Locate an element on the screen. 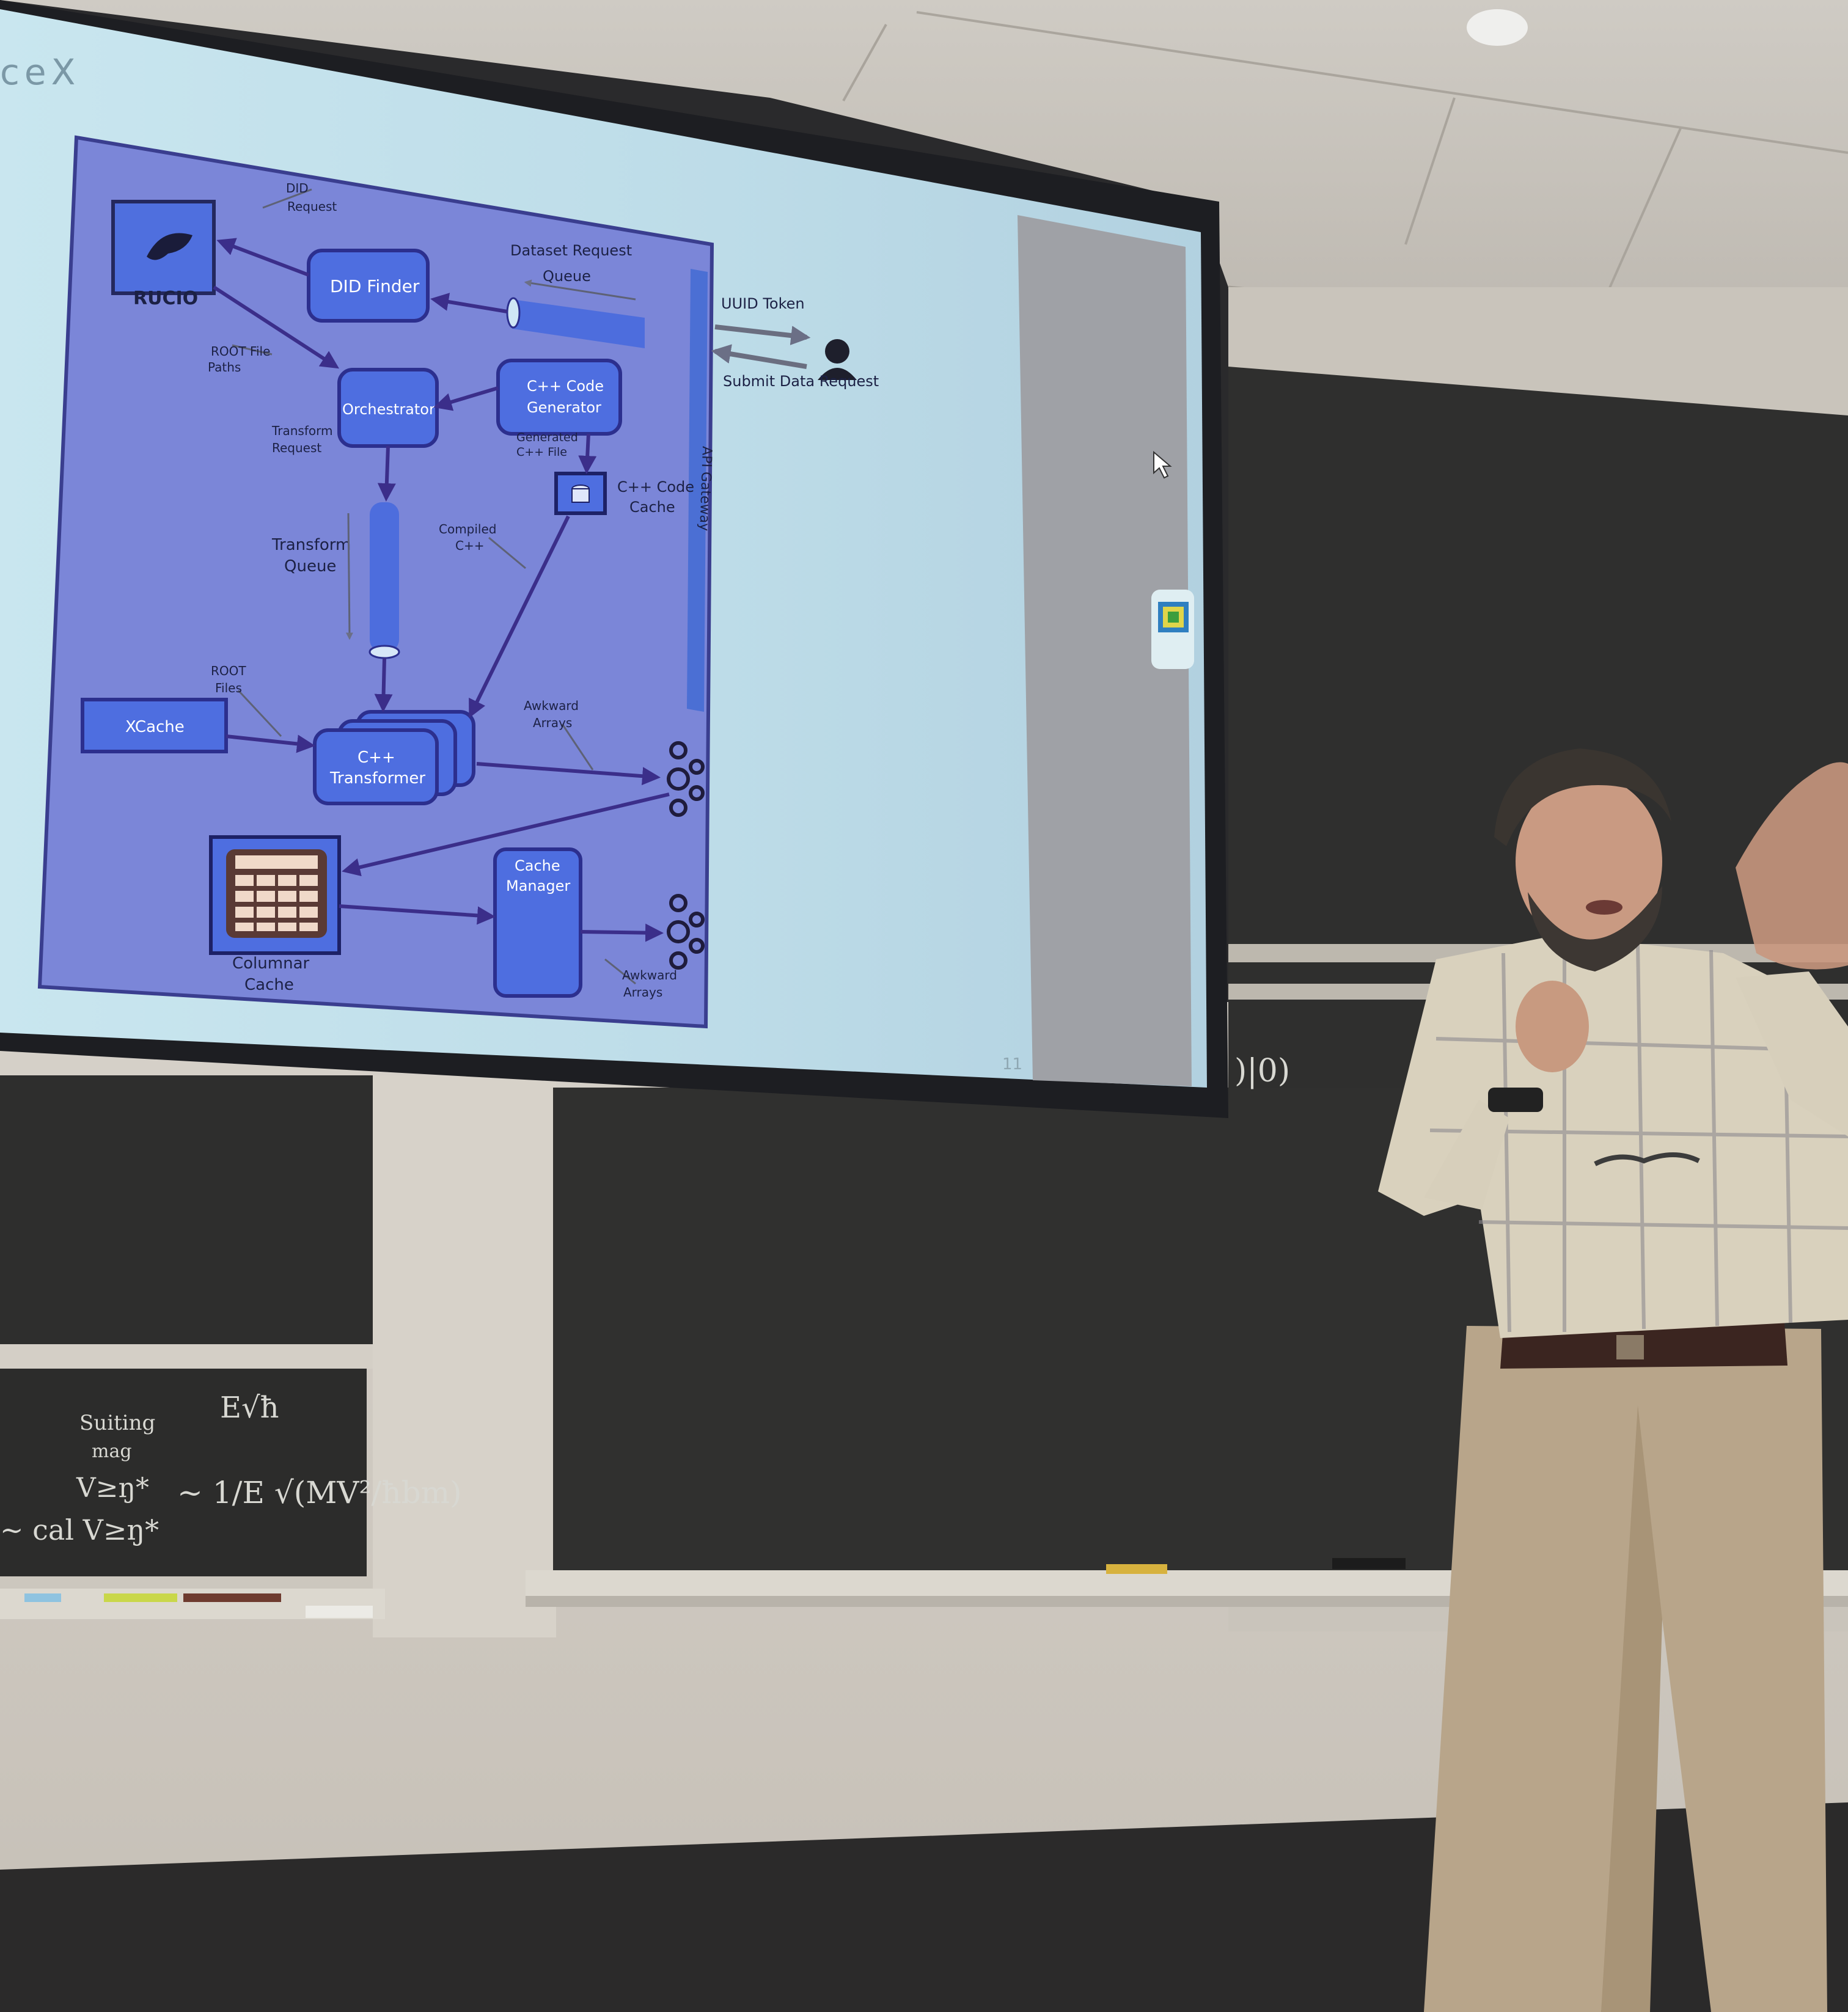 The height and width of the screenshot is (2012, 1848). transform-queue is located at coordinates (385, 577).